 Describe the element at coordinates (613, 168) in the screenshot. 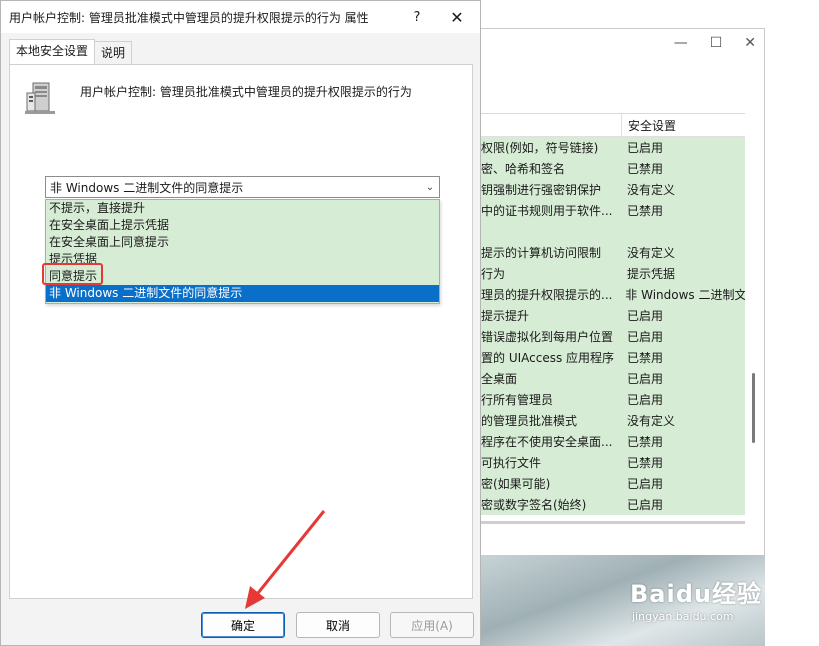

I see `table-row: 密、哈希和签名 已禁用` at that location.